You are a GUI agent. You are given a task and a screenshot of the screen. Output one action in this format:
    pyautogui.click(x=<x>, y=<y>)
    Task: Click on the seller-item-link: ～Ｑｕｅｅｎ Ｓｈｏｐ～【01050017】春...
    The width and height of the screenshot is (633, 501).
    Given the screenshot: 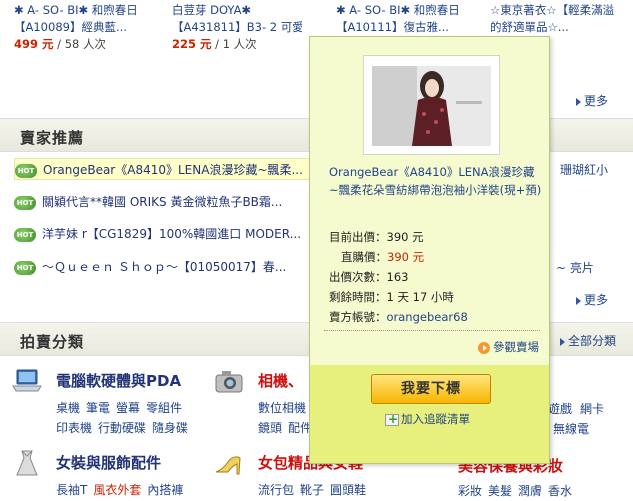 What is the action you would take?
    pyautogui.click(x=164, y=267)
    